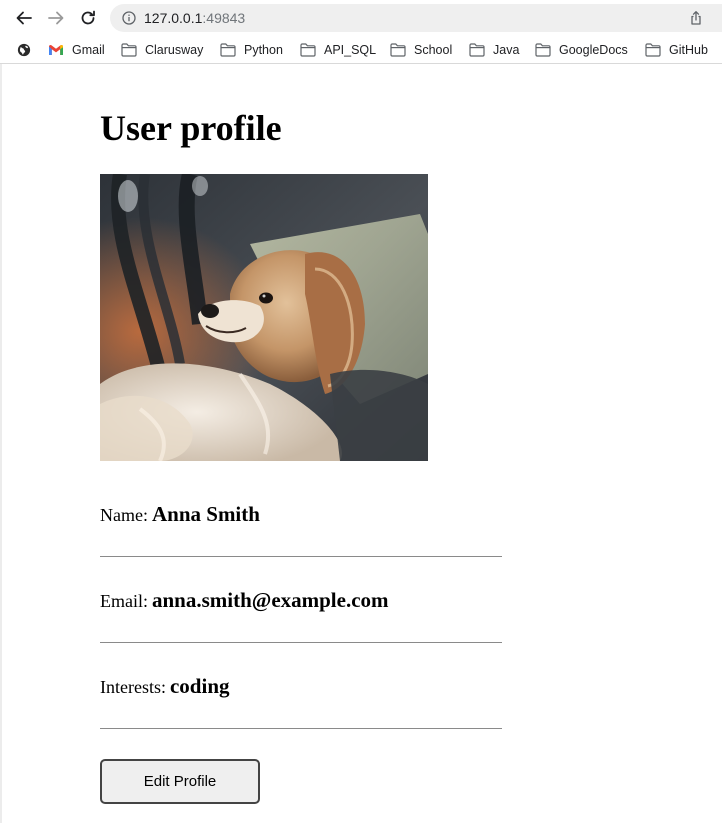 The image size is (722, 823). What do you see at coordinates (191, 128) in the screenshot?
I see `page-title: User profile` at bounding box center [191, 128].